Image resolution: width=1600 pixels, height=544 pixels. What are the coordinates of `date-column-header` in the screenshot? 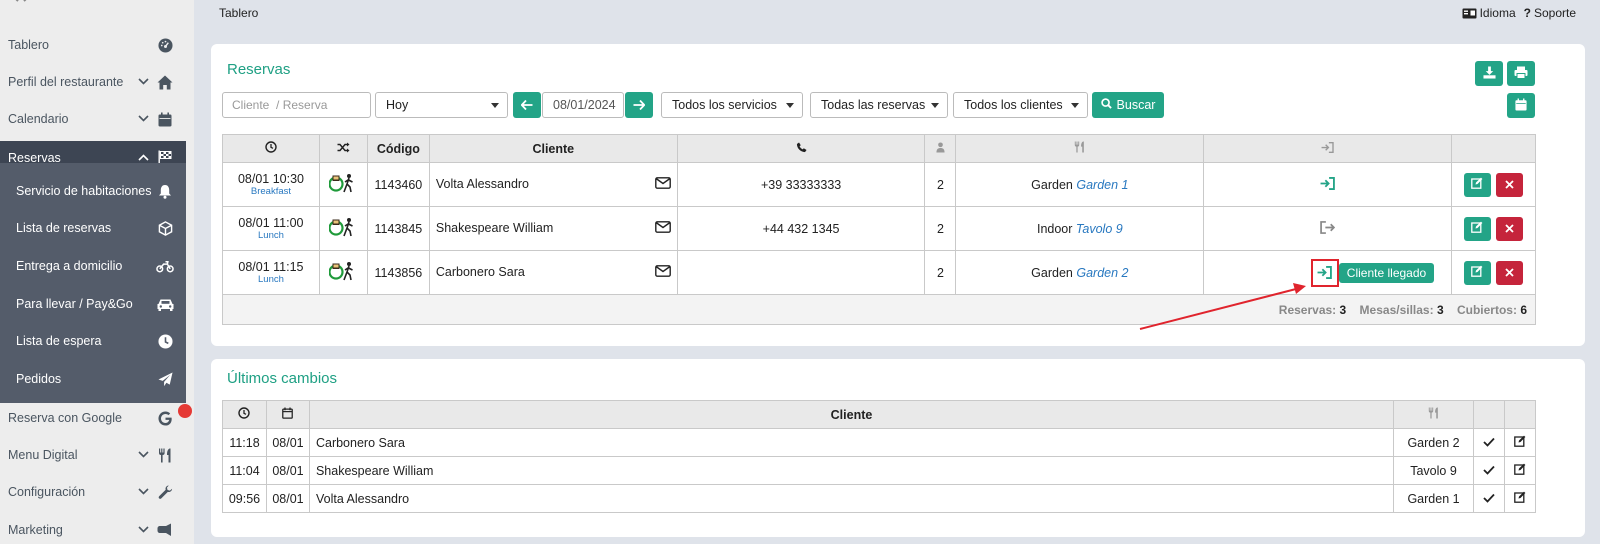 It's located at (287, 414).